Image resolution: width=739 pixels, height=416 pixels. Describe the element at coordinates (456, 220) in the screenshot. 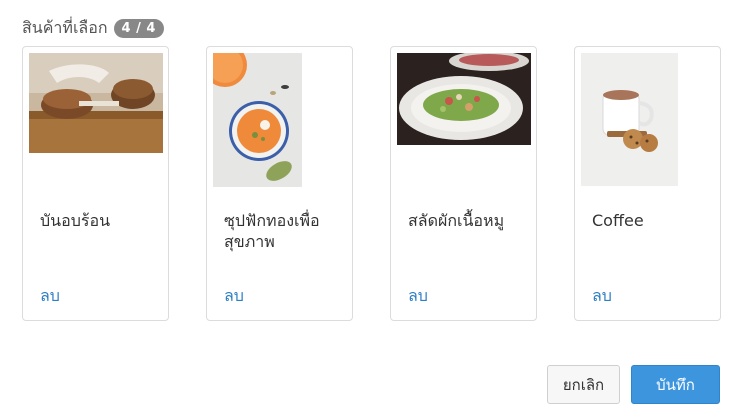

I see `product-name: สลัดผักเนื้อหมู` at that location.